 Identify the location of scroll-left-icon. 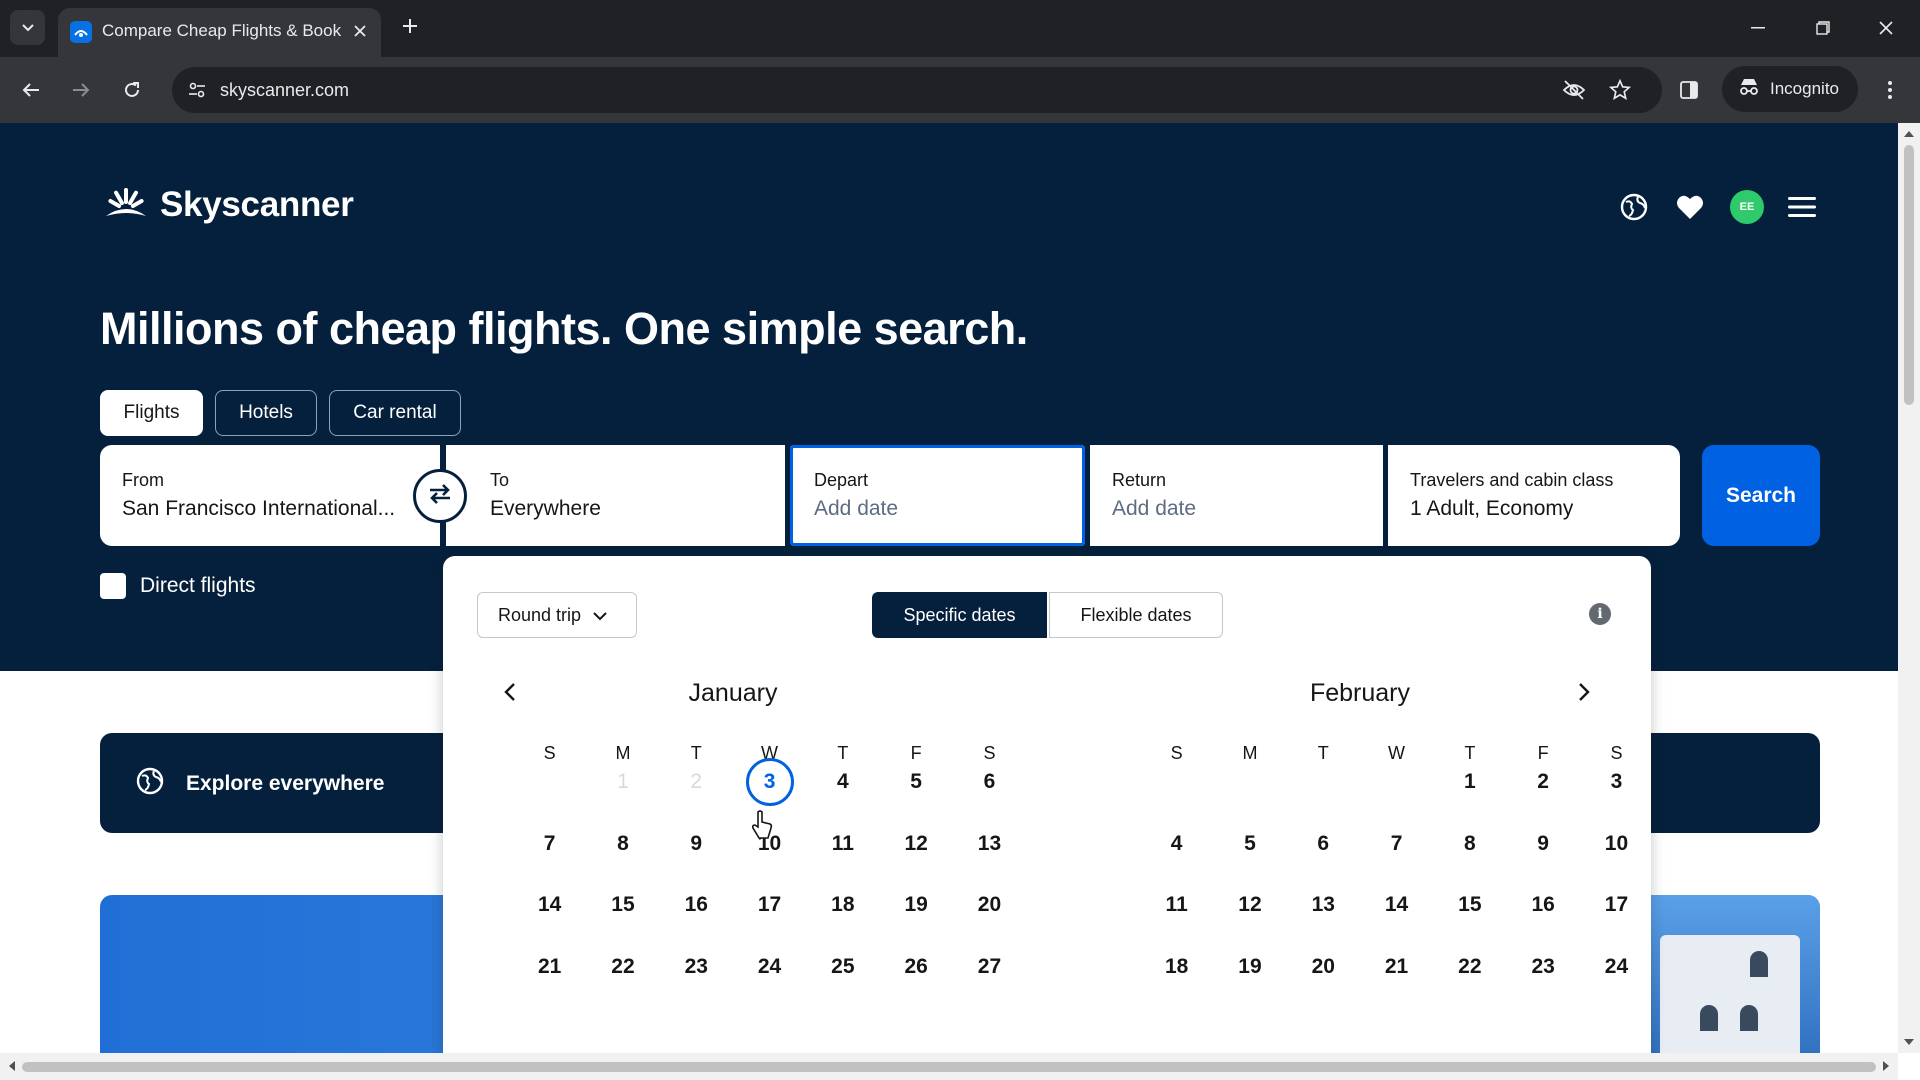
(12, 1066).